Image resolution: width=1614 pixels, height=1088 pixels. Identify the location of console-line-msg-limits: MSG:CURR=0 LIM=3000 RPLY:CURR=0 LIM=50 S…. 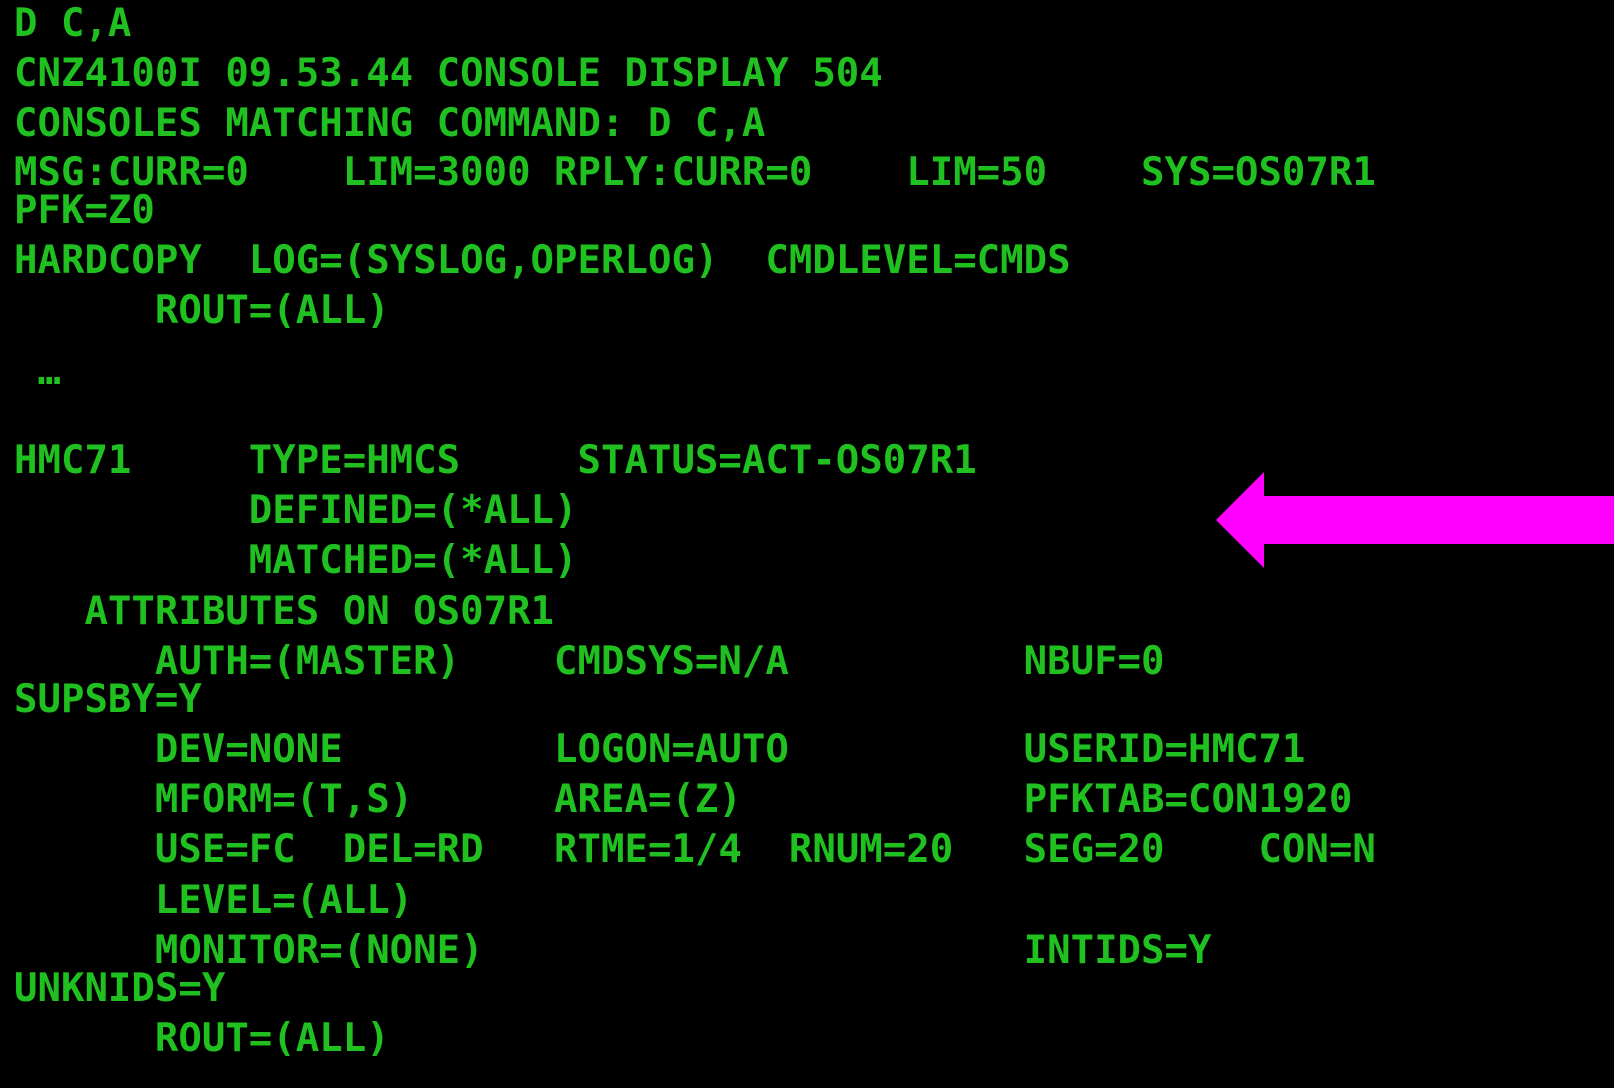
(695, 172).